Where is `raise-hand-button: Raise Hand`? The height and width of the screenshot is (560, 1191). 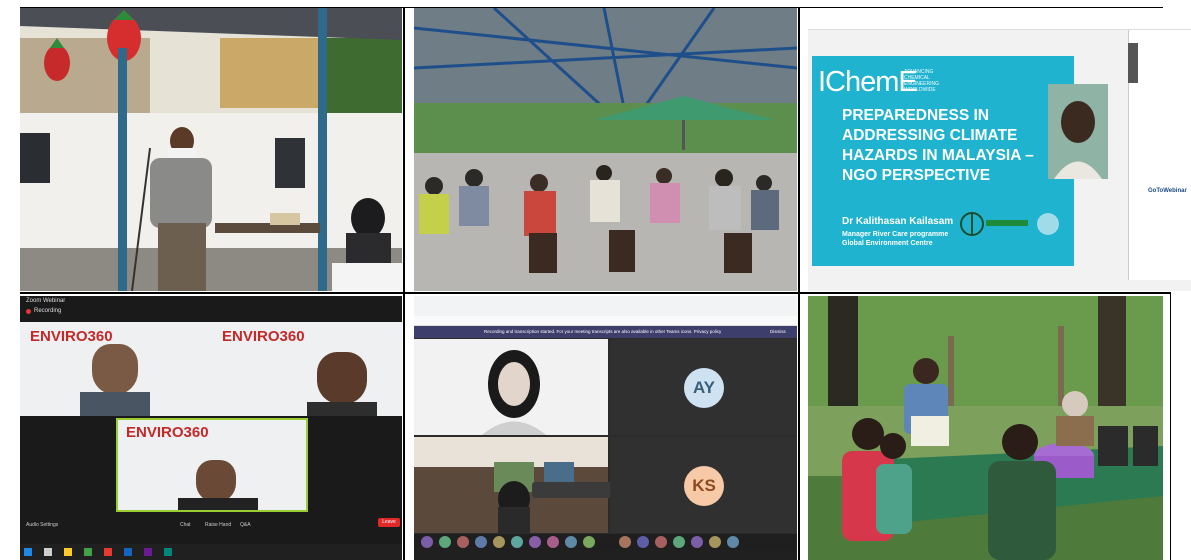
raise-hand-button: Raise Hand is located at coordinates (218, 525).